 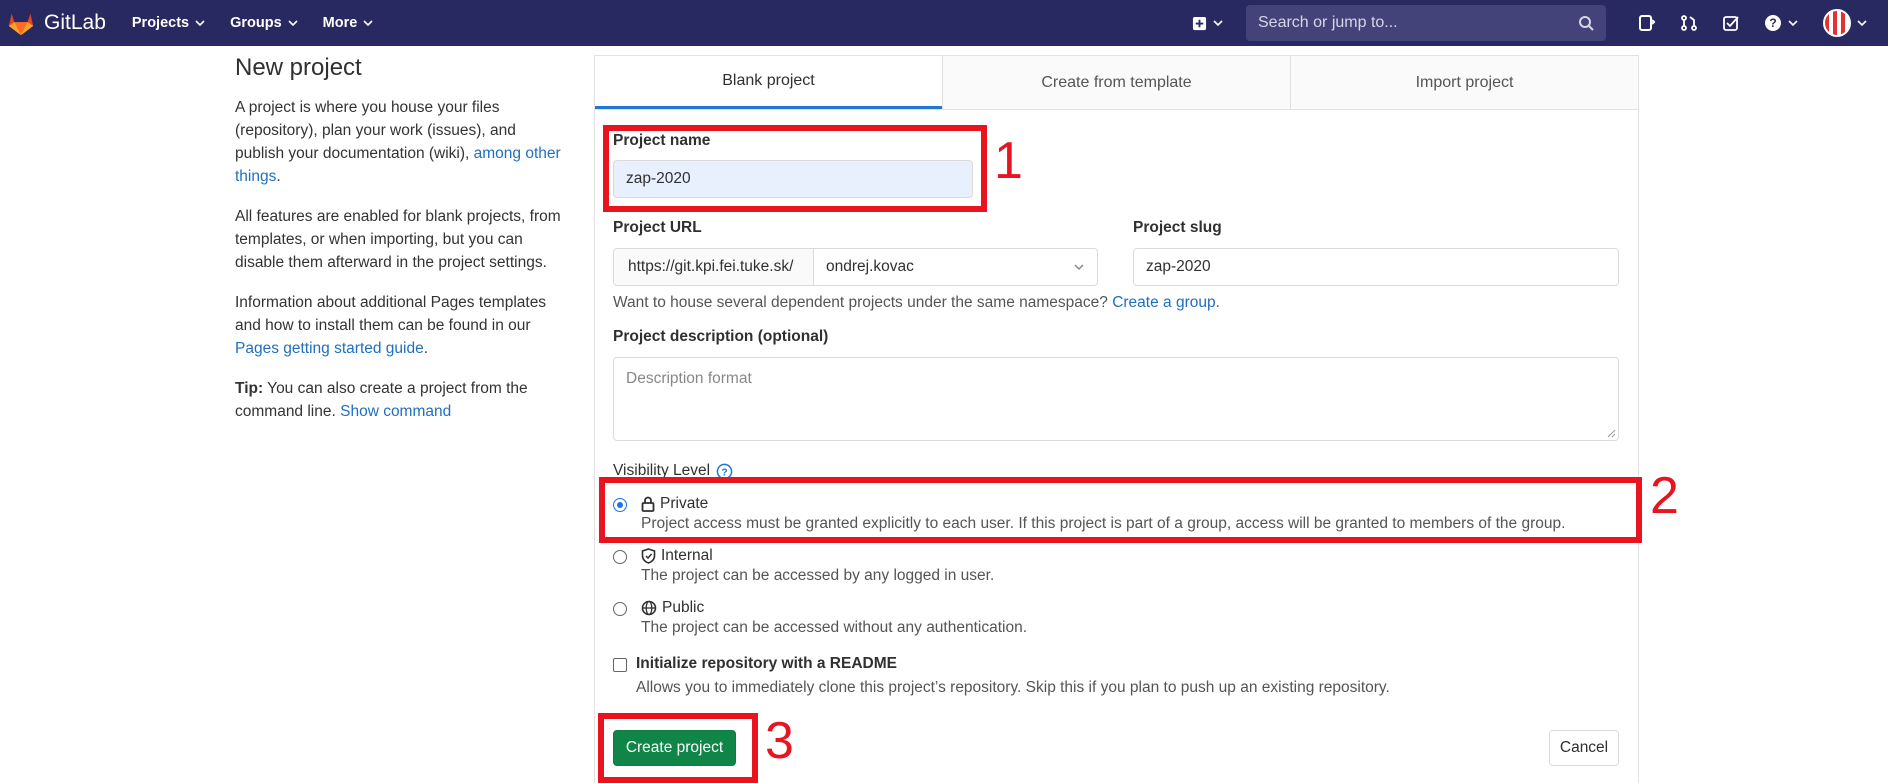 I want to click on merge-requests-button, so click(x=1689, y=23).